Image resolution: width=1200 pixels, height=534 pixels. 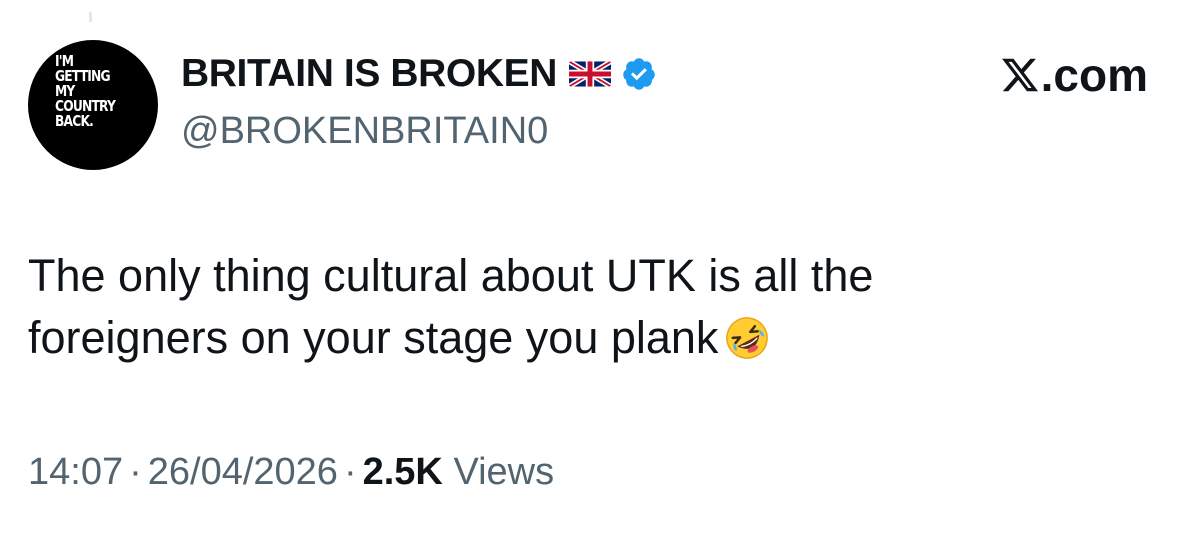 I want to click on drag-indicator, so click(x=90, y=17).